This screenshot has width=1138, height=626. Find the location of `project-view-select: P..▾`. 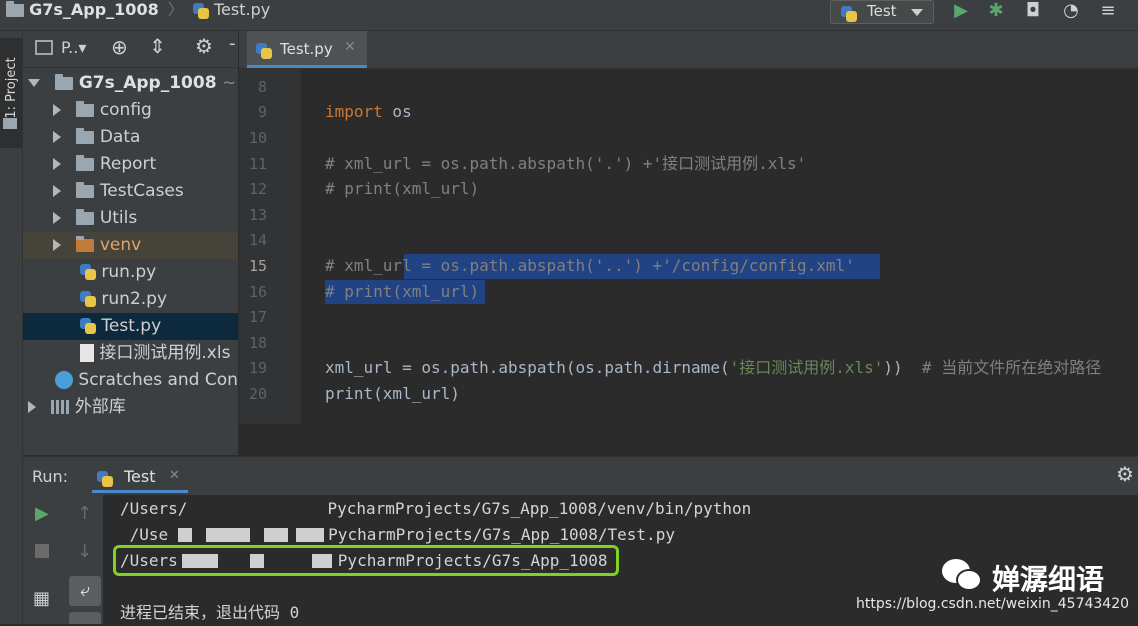

project-view-select: P..▾ is located at coordinates (73, 47).